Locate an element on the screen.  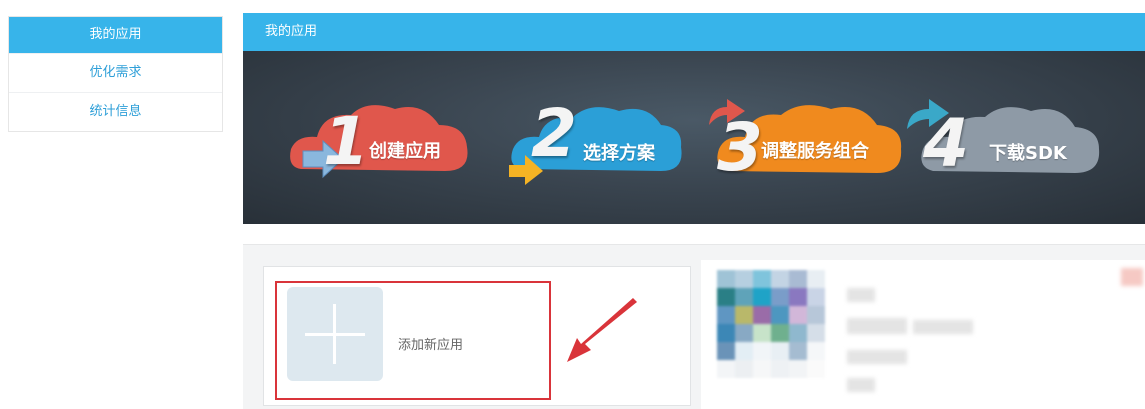
existing-app-card is located at coordinates (923, 334).